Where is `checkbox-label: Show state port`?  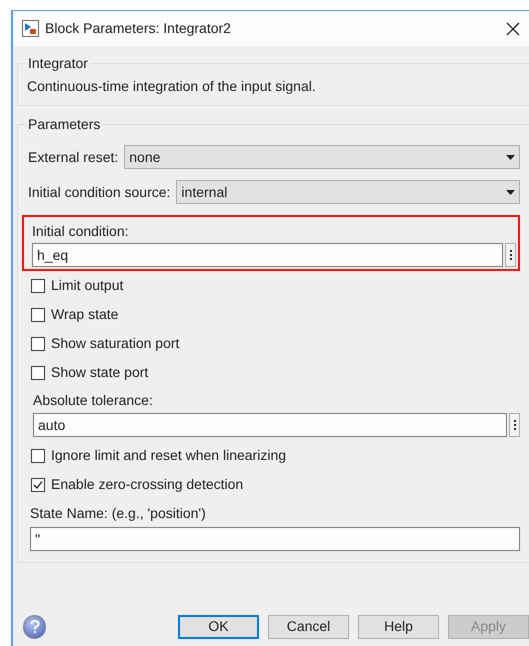
checkbox-label: Show state port is located at coordinates (99, 372).